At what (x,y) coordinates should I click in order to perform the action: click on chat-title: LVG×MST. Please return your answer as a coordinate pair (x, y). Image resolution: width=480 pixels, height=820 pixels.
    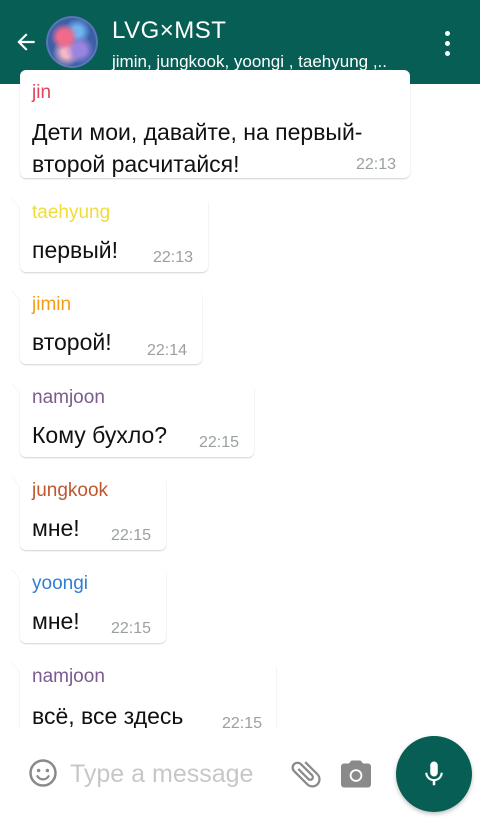
    Looking at the image, I should click on (169, 31).